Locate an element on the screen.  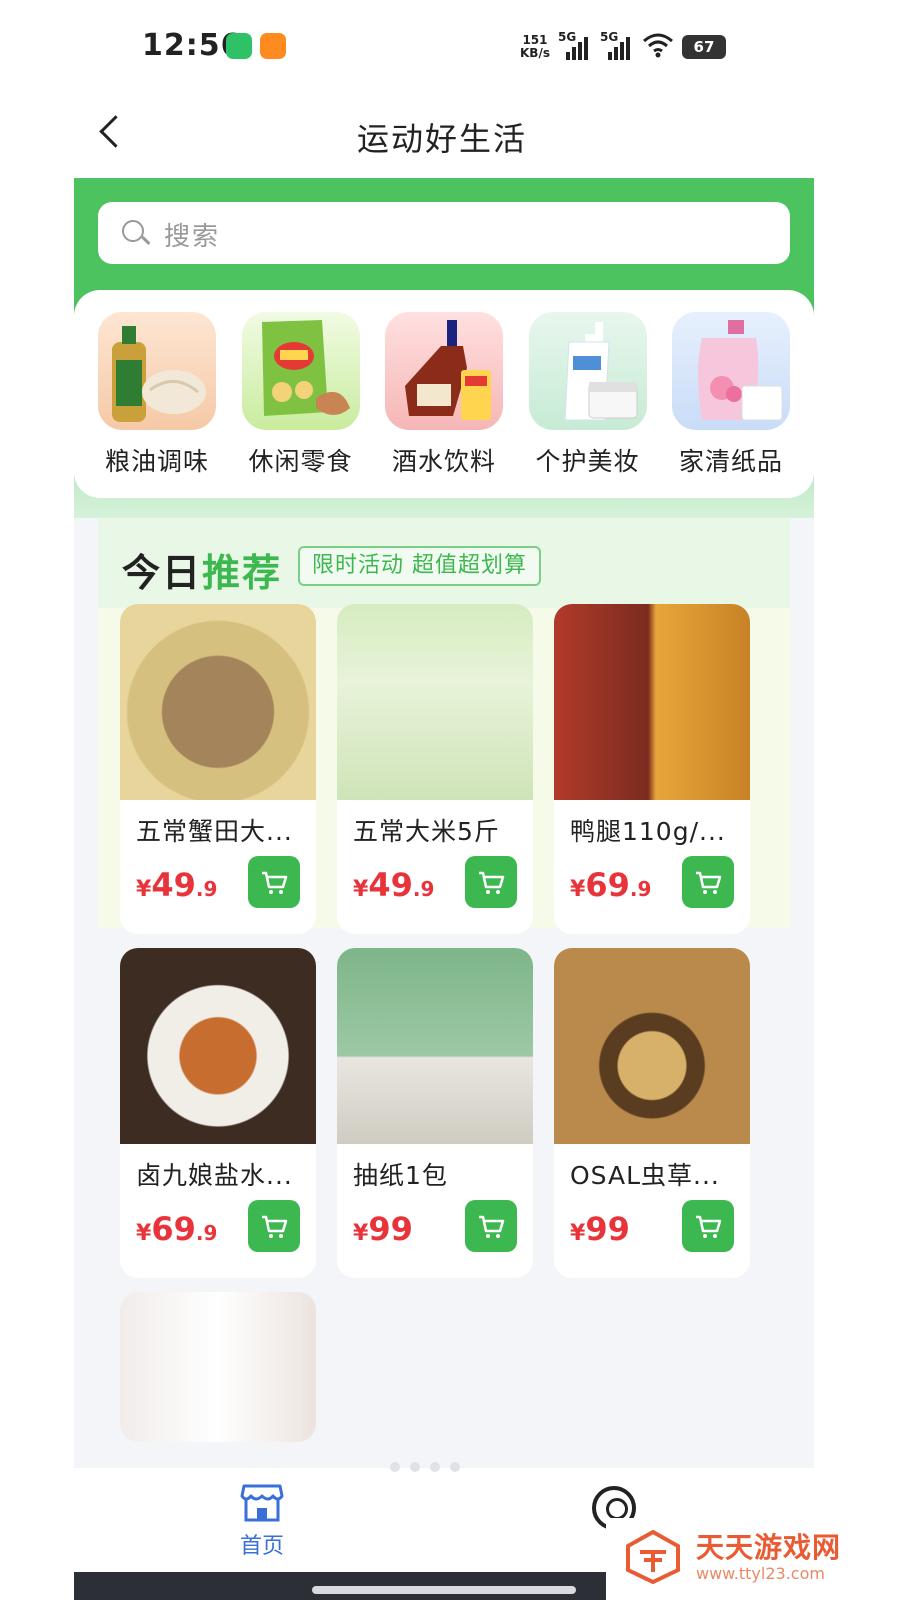
product-card: 五常大米5斤 ¥49.9 is located at coordinates (435, 769).